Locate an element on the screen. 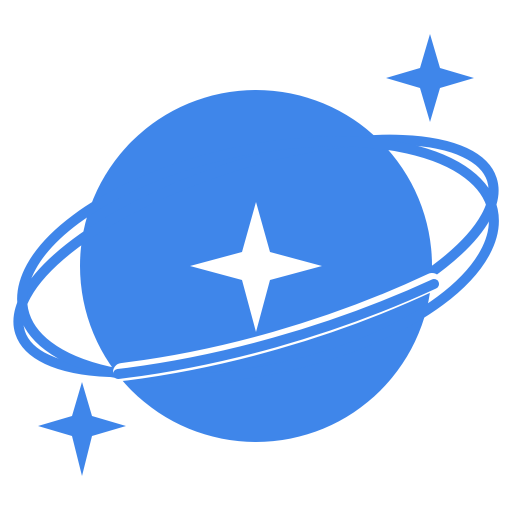 Image resolution: width=512 pixels, height=512 pixels. sparkle-top-right-icon is located at coordinates (430, 78).